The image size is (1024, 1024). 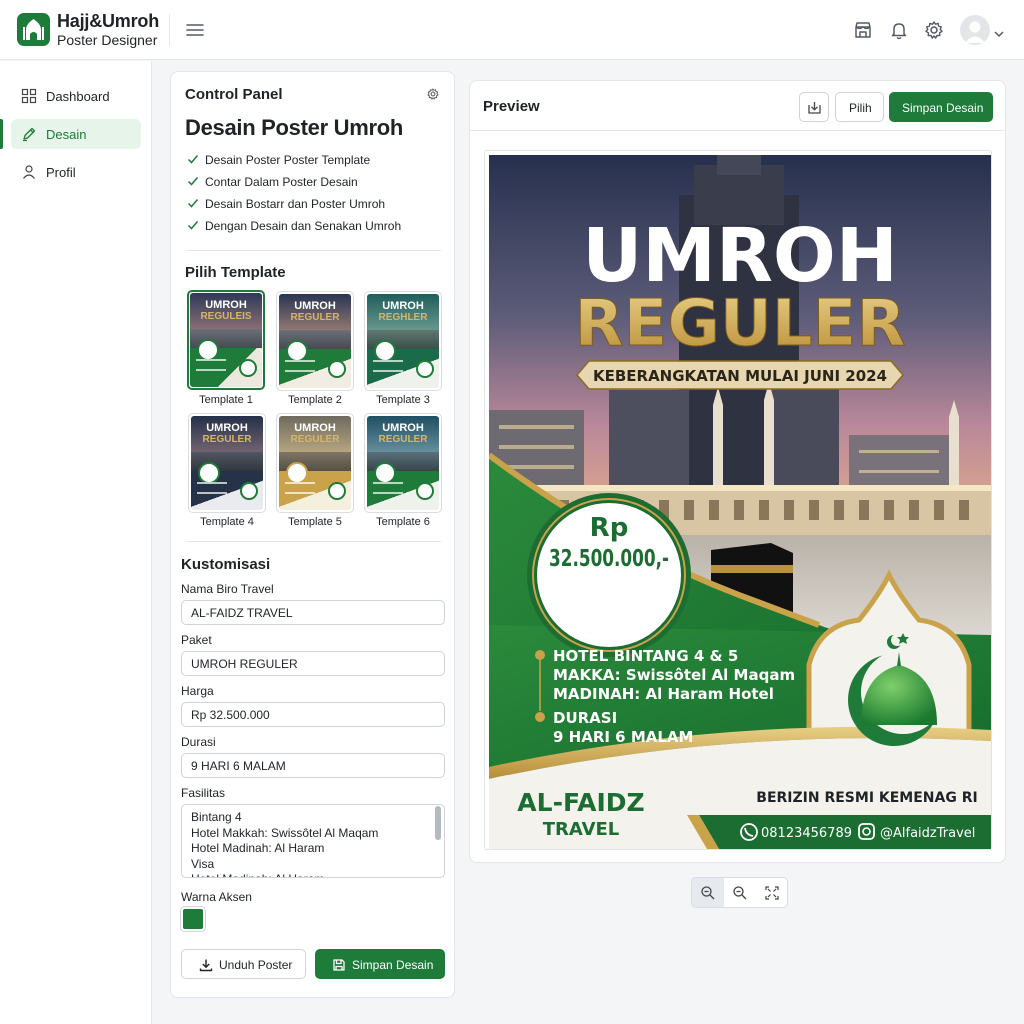 I want to click on preview-save-button: Simpan Desain, so click(x=941, y=107).